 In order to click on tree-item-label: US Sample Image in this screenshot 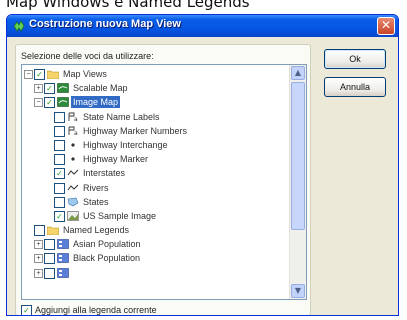, I will do `click(120, 215)`.